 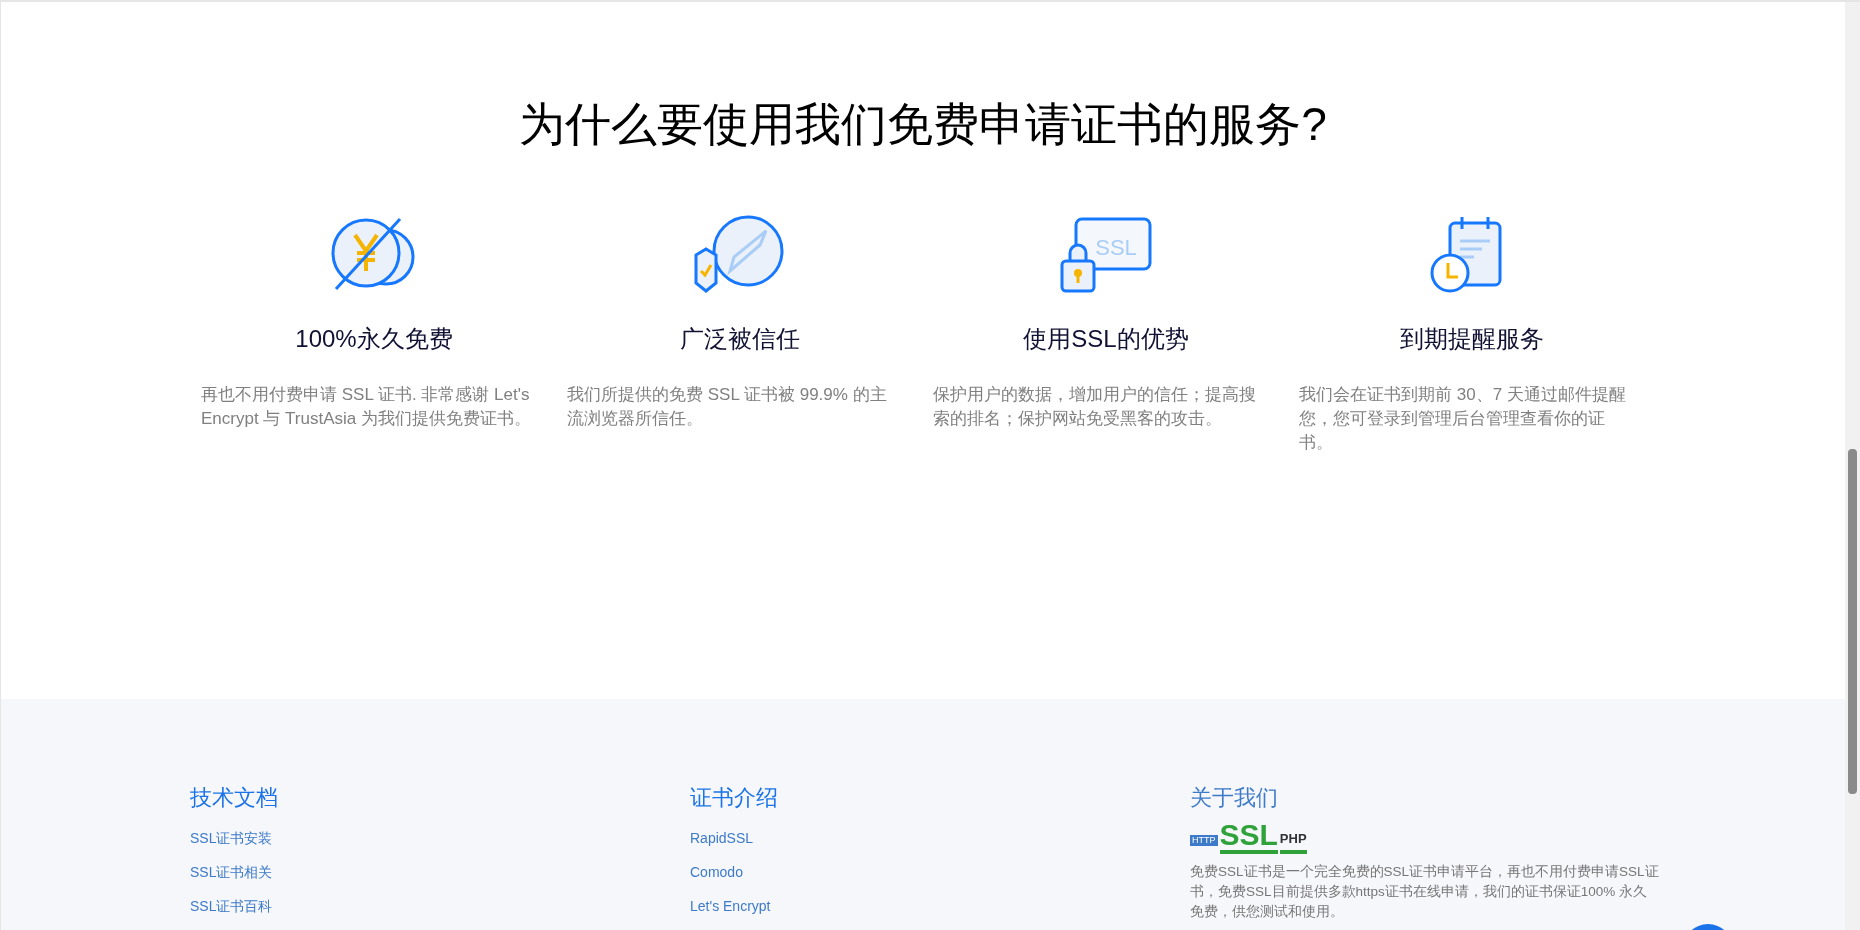 I want to click on footer-link: Comodo, so click(x=716, y=872).